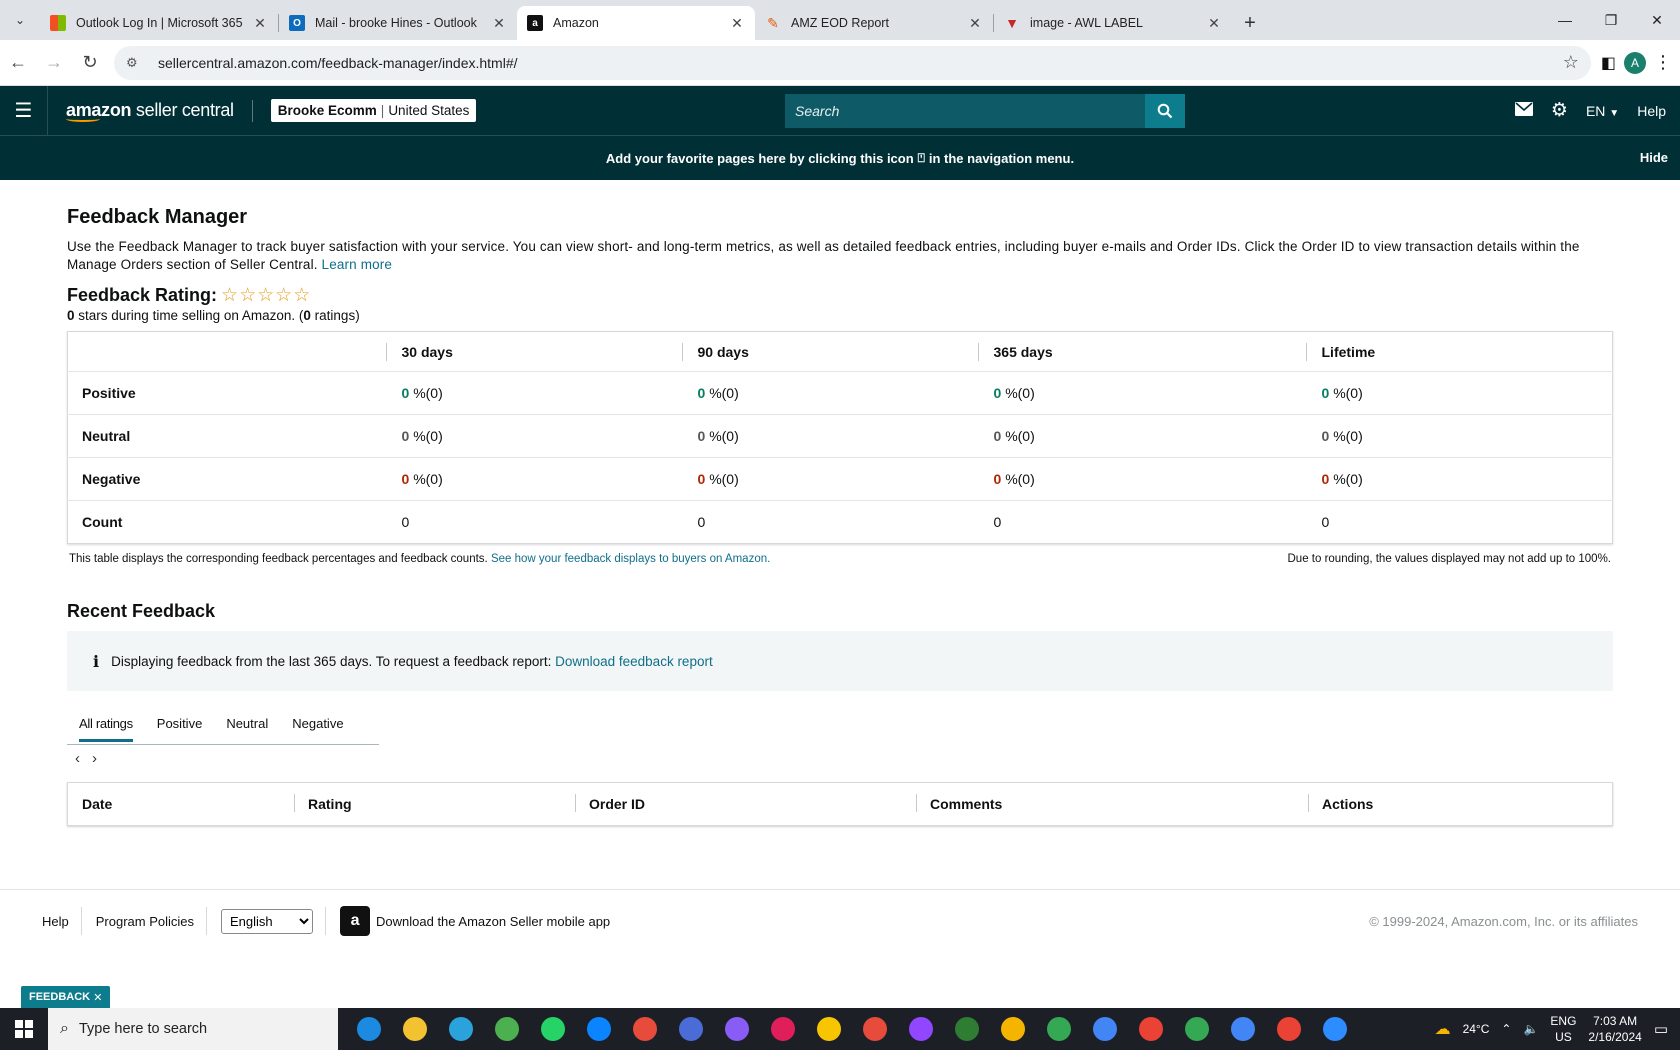 Image resolution: width=1680 pixels, height=1050 pixels. What do you see at coordinates (355, 921) in the screenshot?
I see `amazon-seller-app-icon: a` at bounding box center [355, 921].